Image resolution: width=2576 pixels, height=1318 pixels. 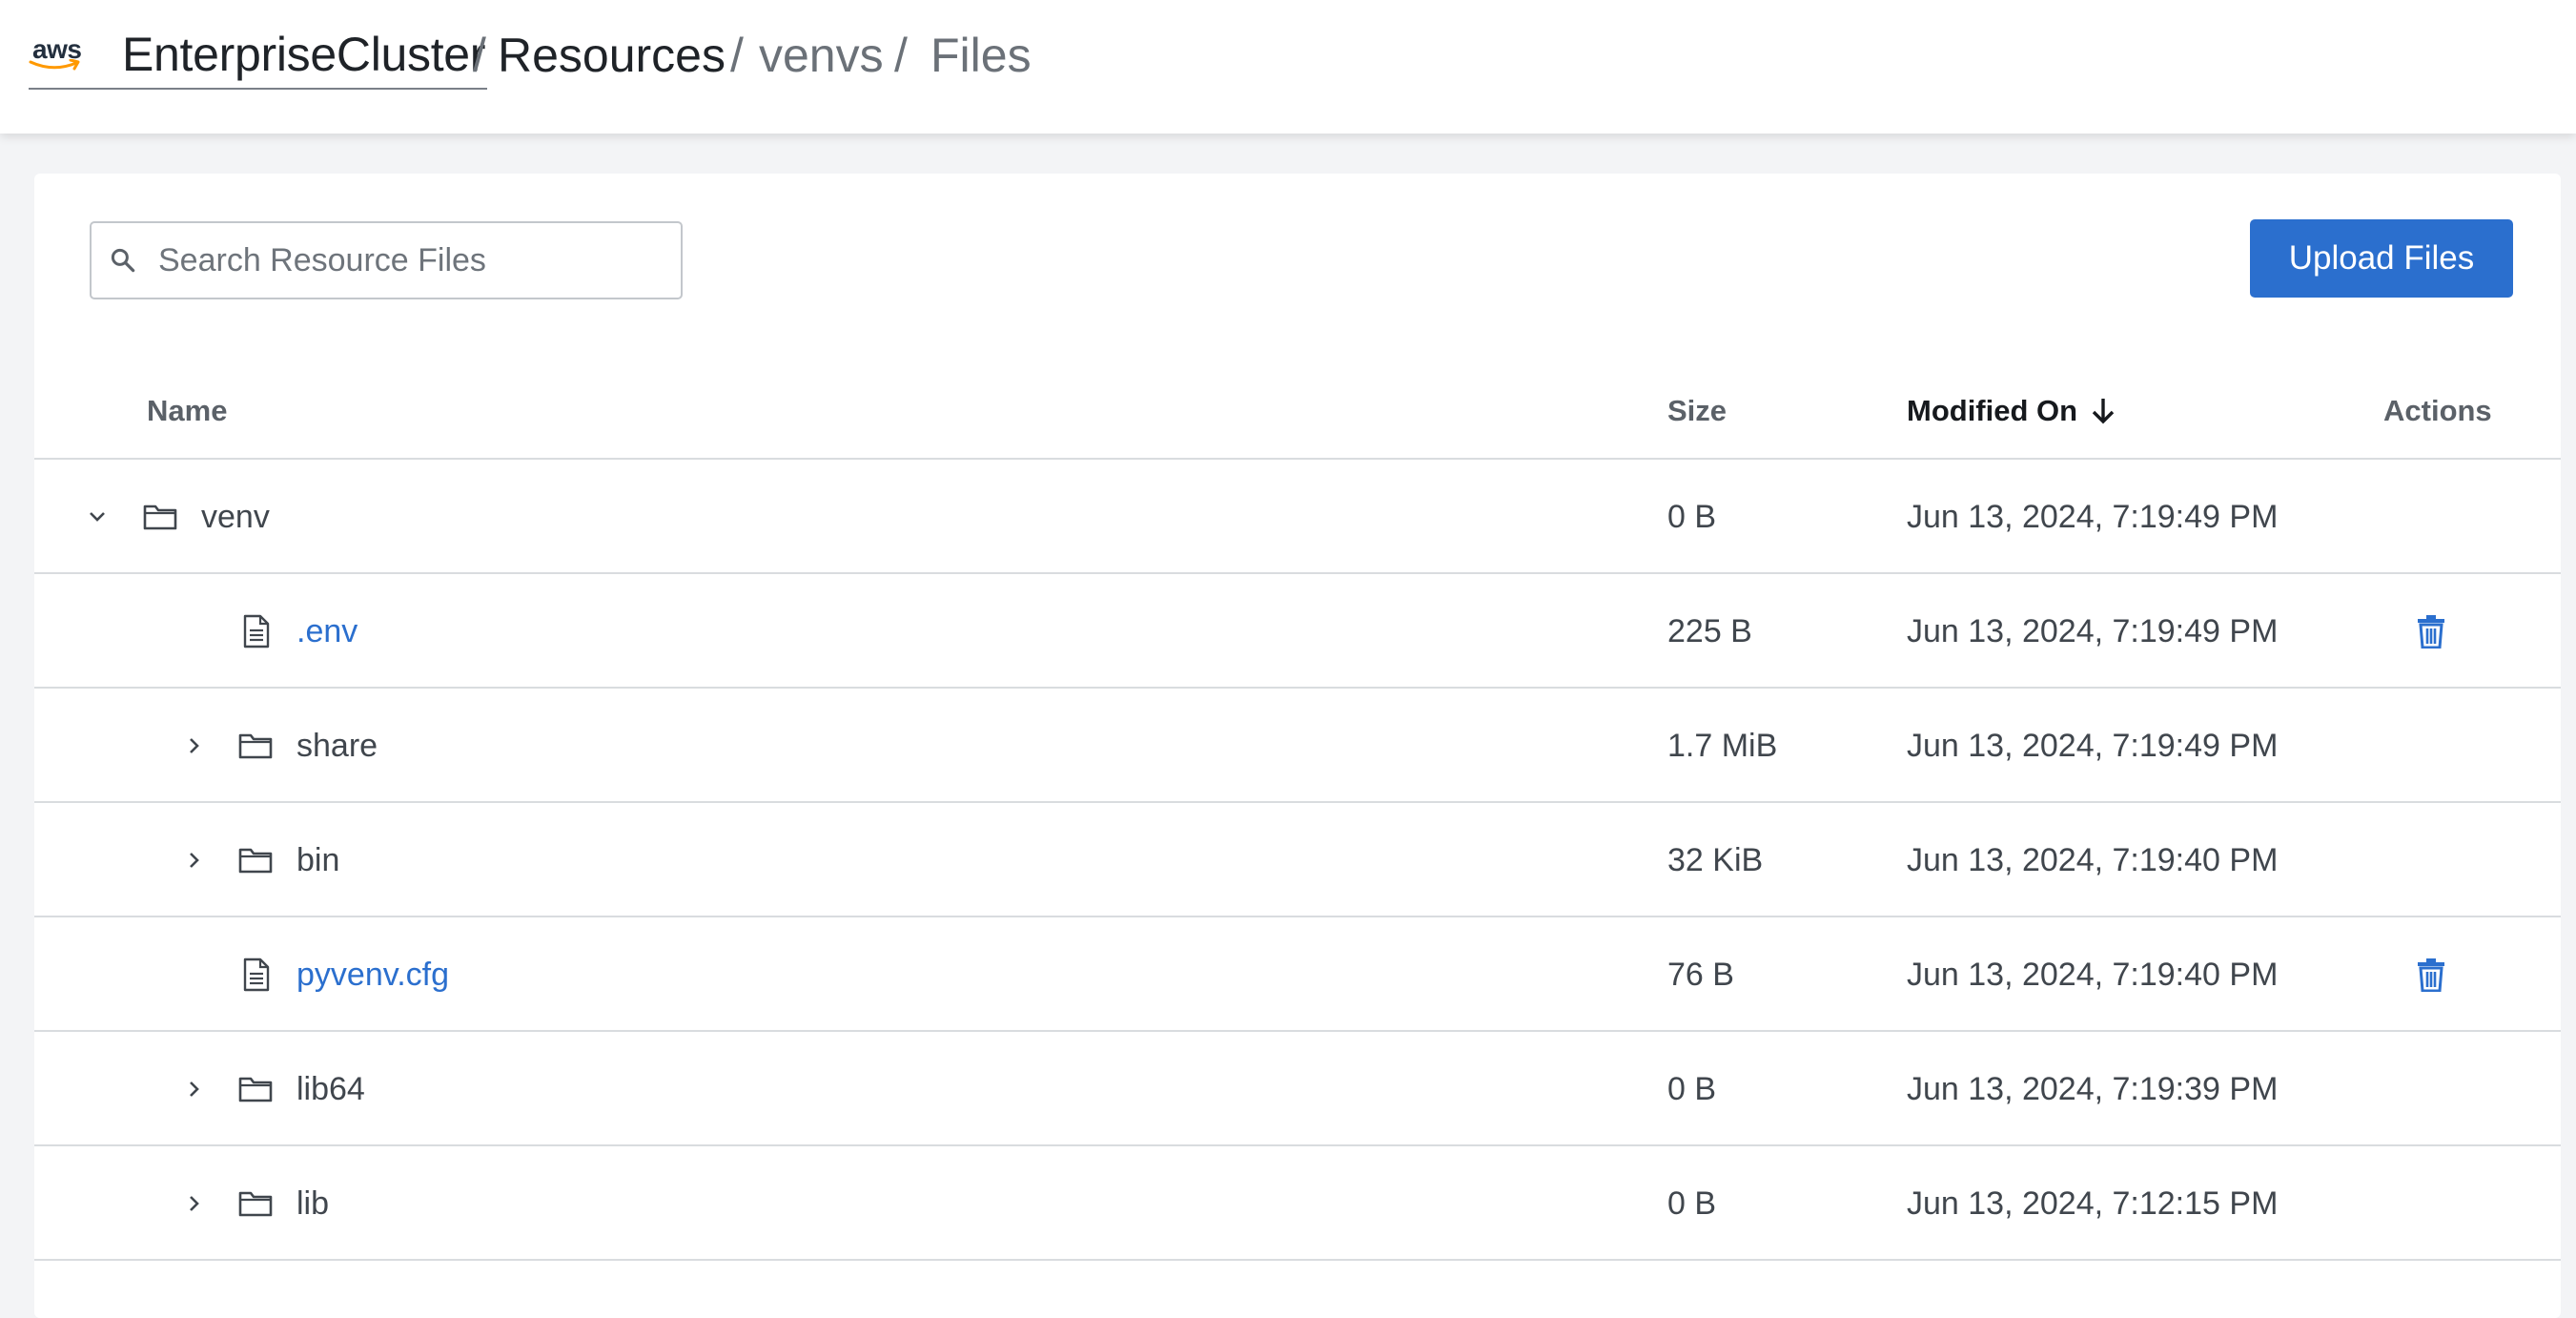 What do you see at coordinates (2103, 411) in the screenshot?
I see `arrow-down-icon` at bounding box center [2103, 411].